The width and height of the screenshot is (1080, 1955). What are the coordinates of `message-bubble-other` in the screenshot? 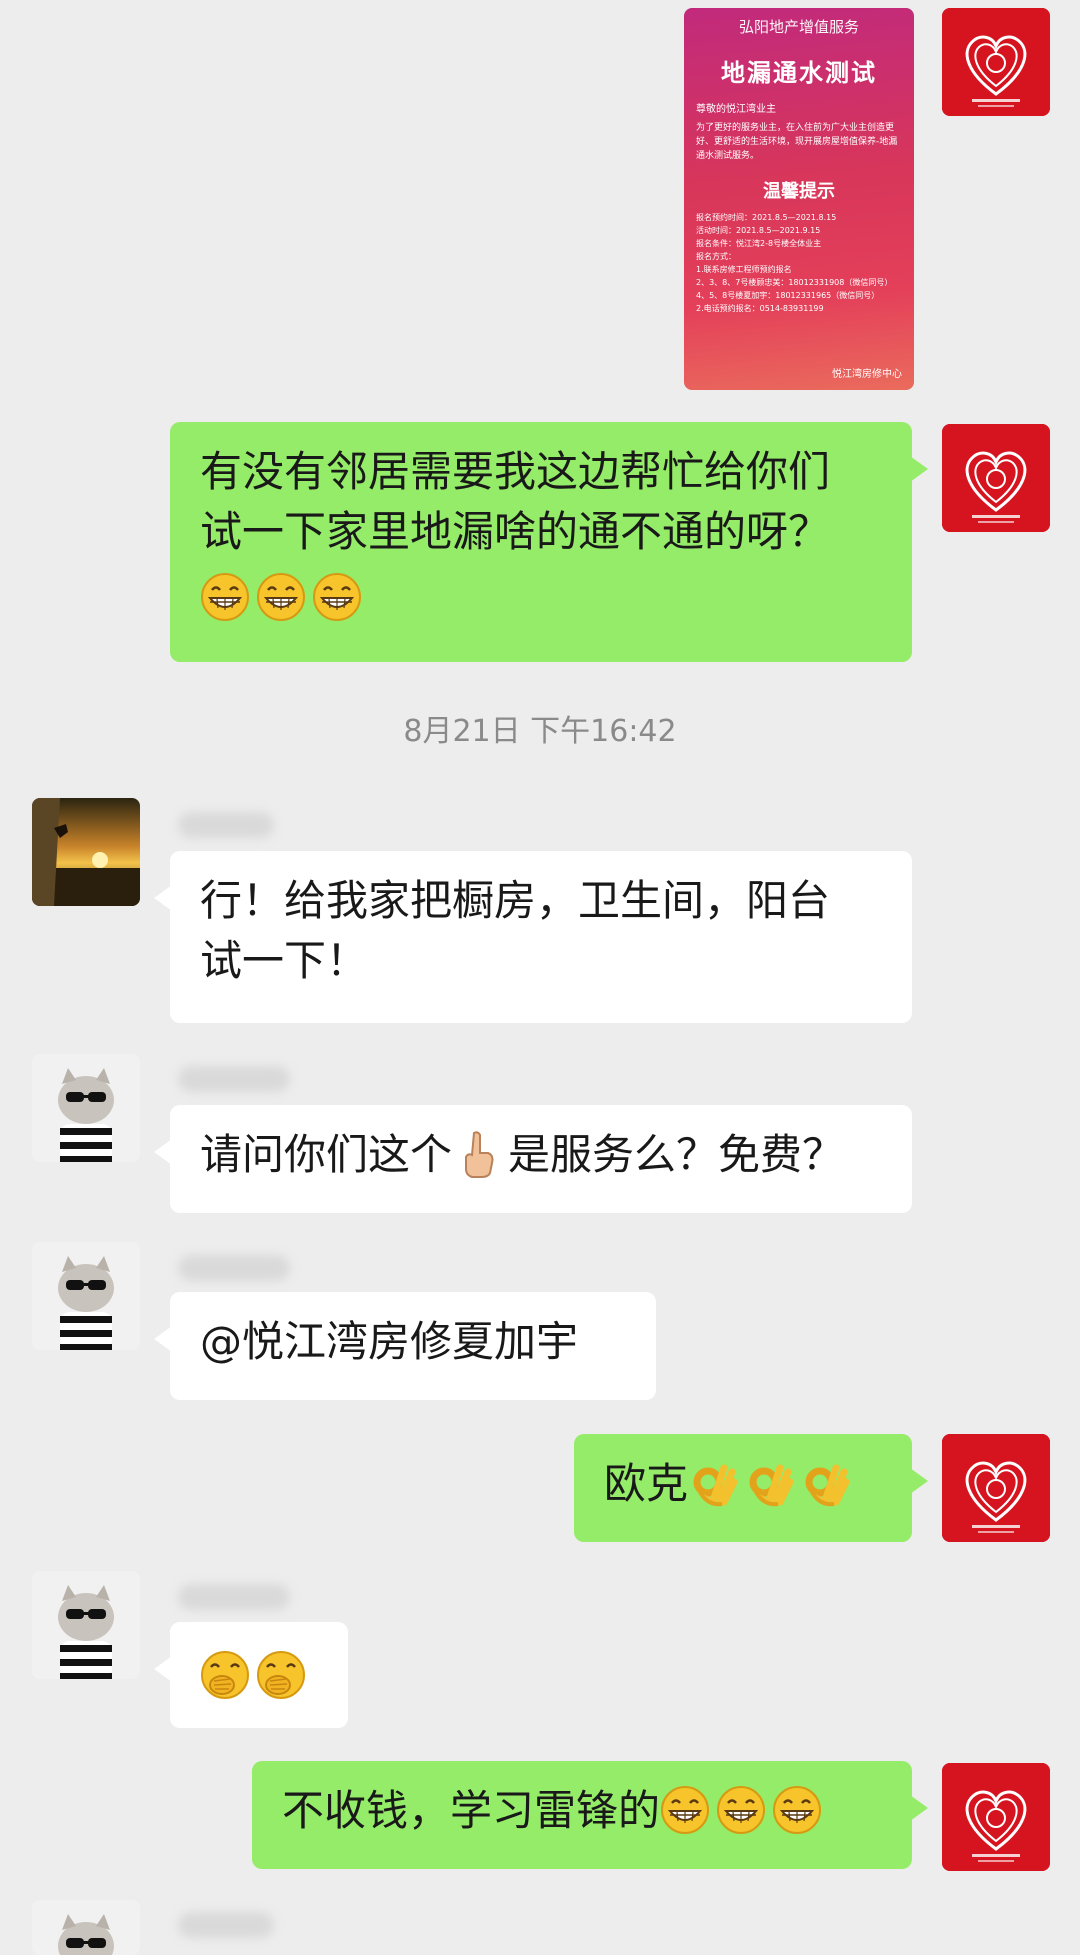 It's located at (251, 1675).